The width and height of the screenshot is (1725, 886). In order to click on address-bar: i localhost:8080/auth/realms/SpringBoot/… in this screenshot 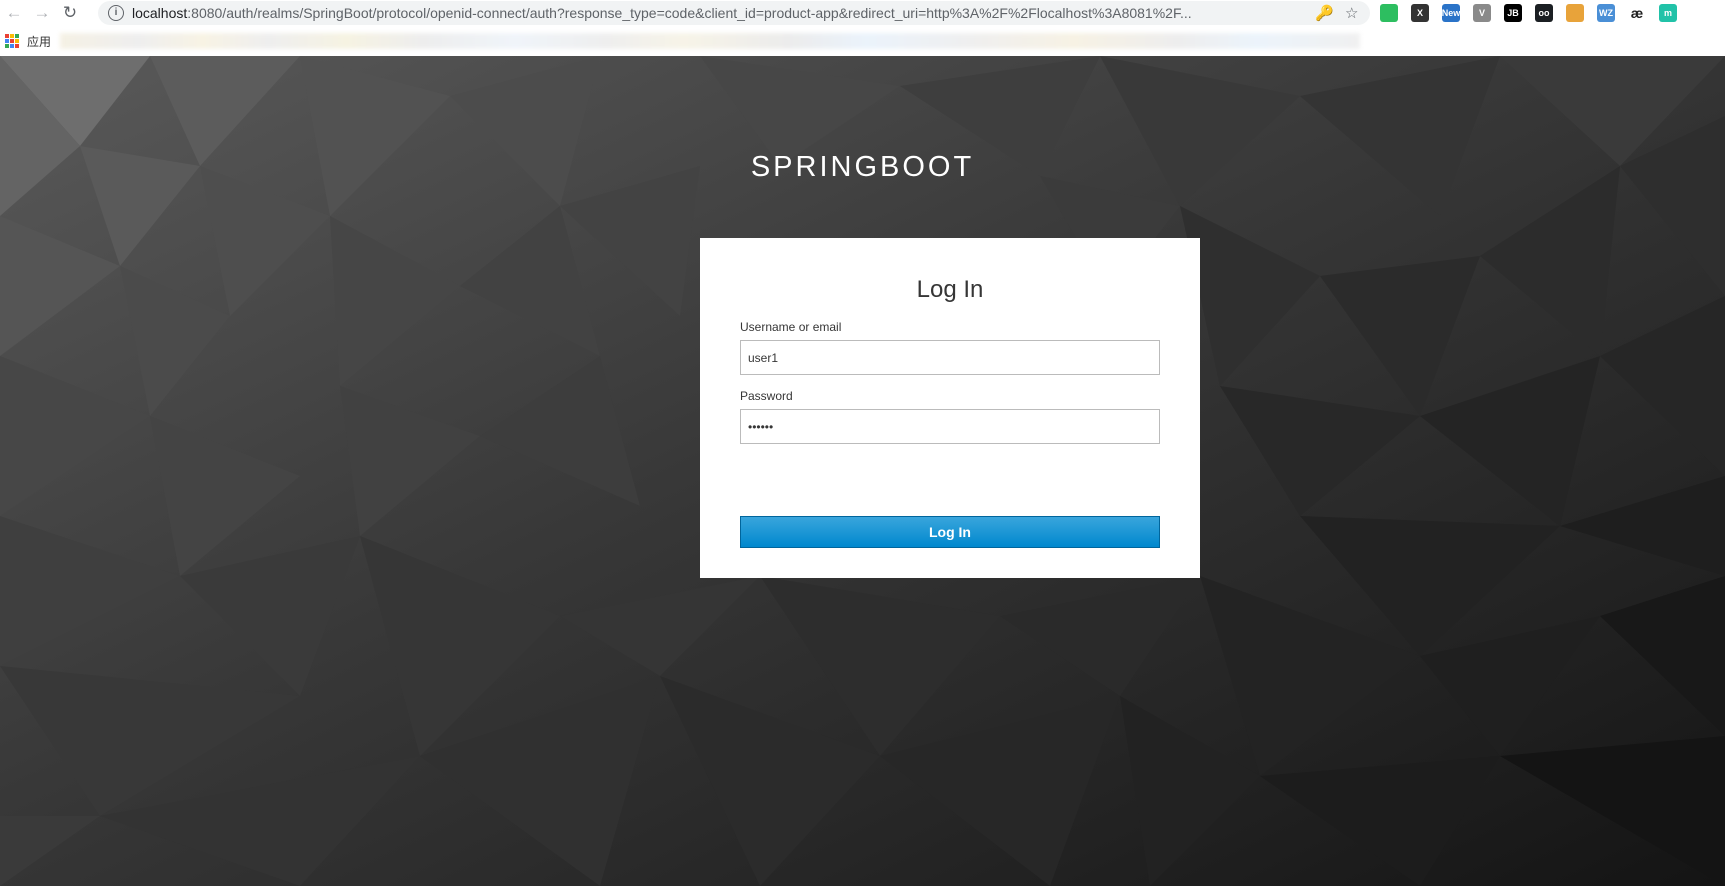, I will do `click(734, 13)`.